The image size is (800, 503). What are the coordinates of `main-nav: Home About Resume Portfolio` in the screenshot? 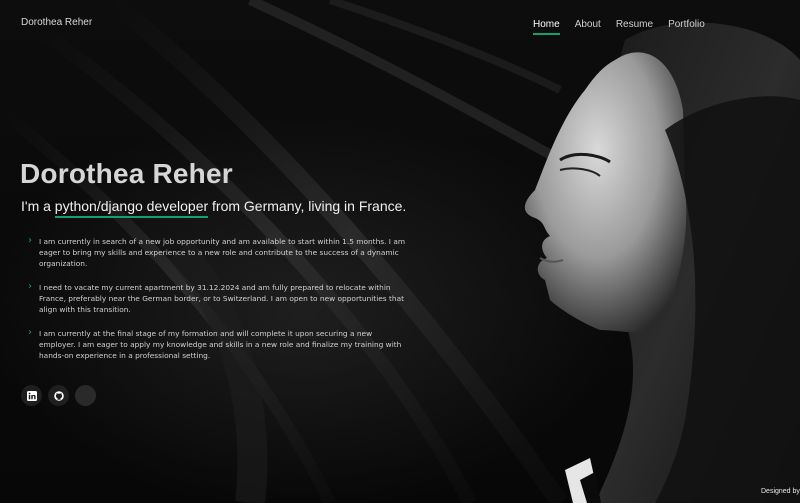 It's located at (619, 27).